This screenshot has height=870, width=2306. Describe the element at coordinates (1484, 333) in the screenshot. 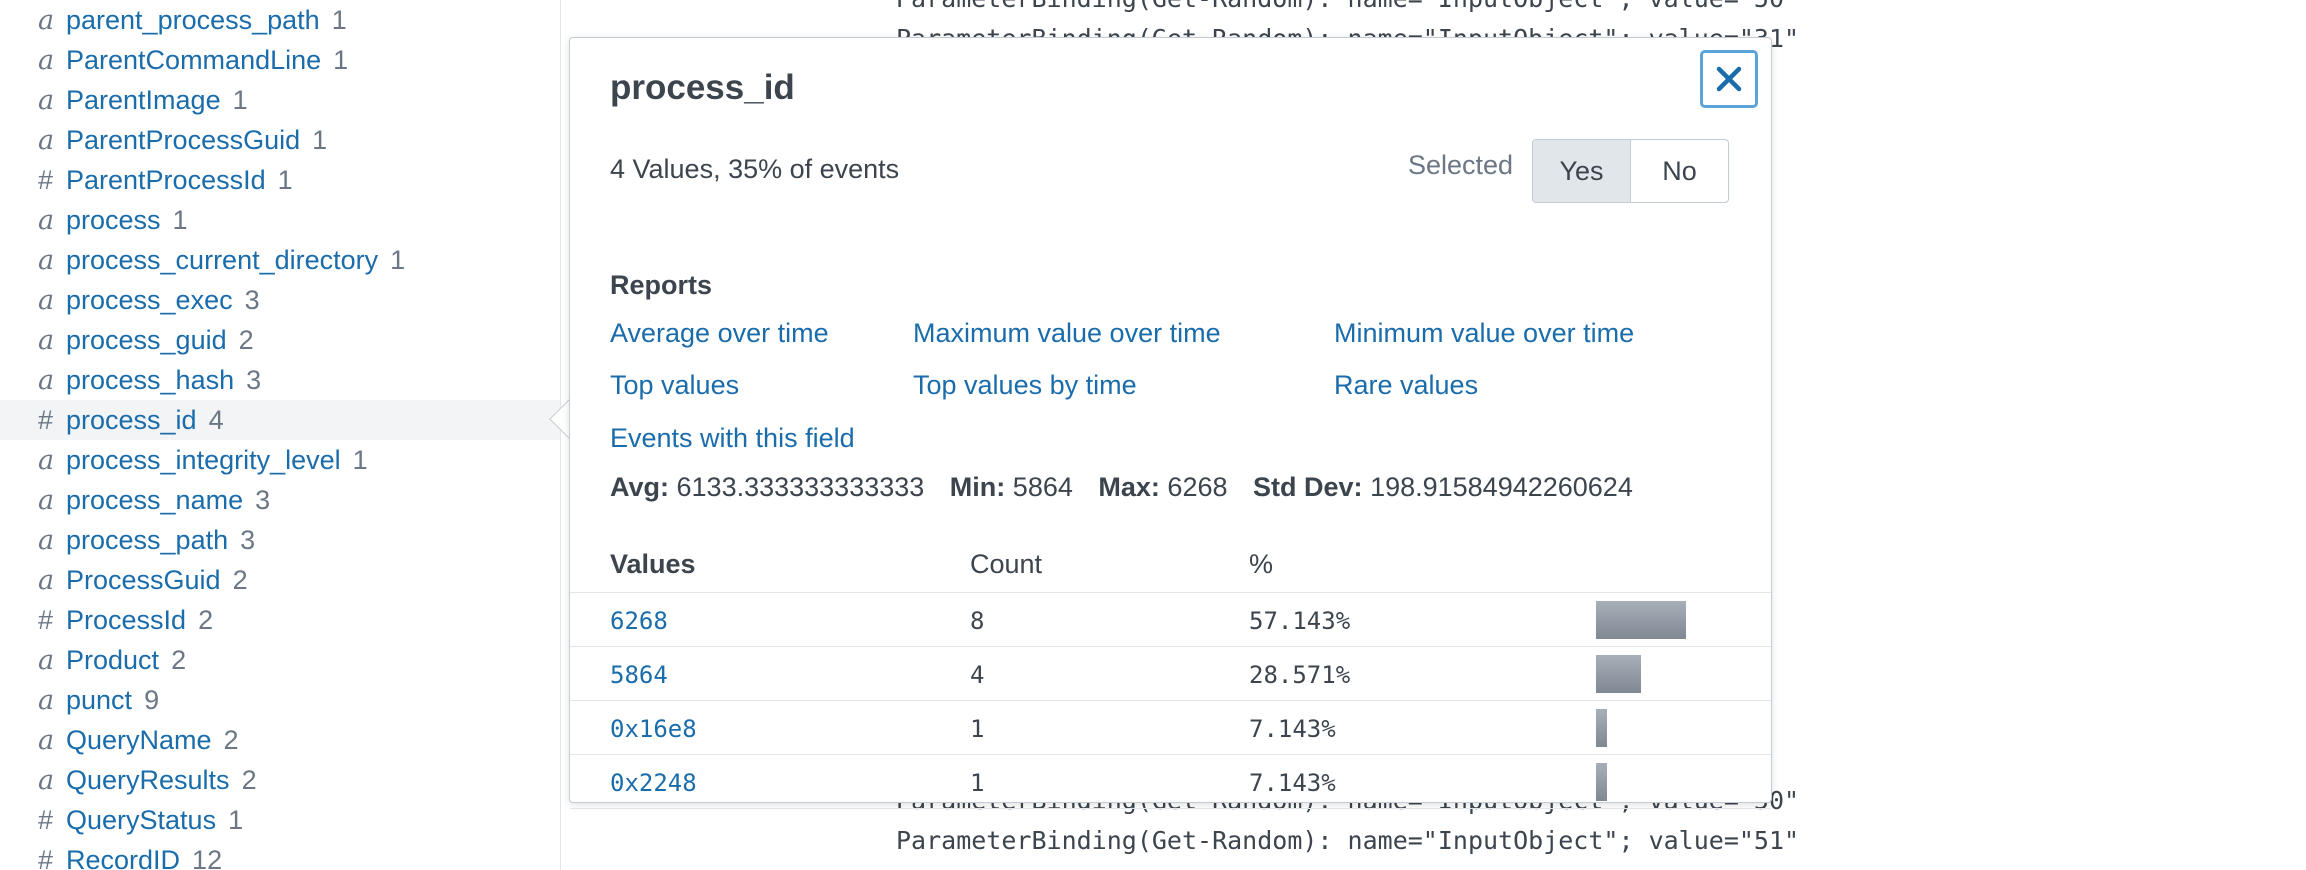

I see `report-minimum-value-over-time-link: Minimum value over time` at that location.